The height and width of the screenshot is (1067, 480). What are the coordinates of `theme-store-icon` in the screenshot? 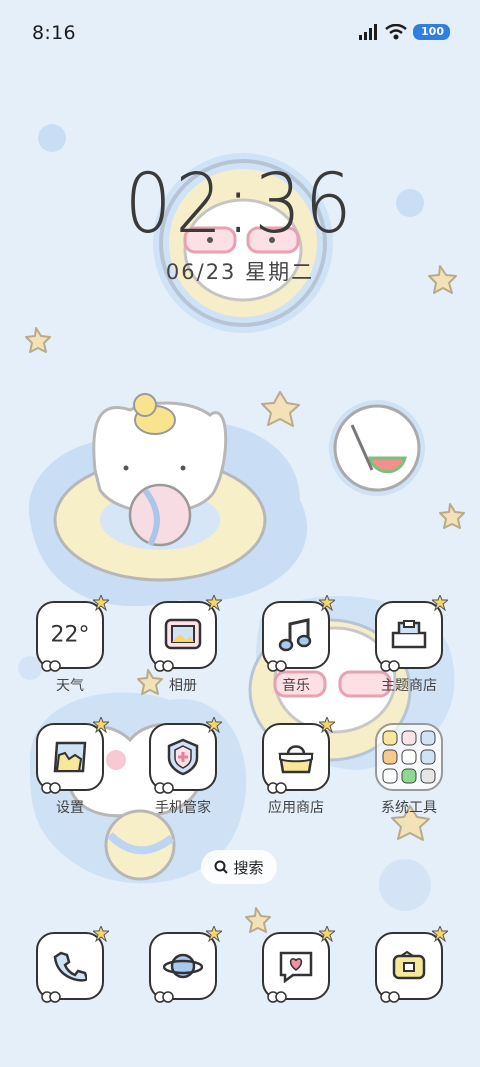 It's located at (411, 633).